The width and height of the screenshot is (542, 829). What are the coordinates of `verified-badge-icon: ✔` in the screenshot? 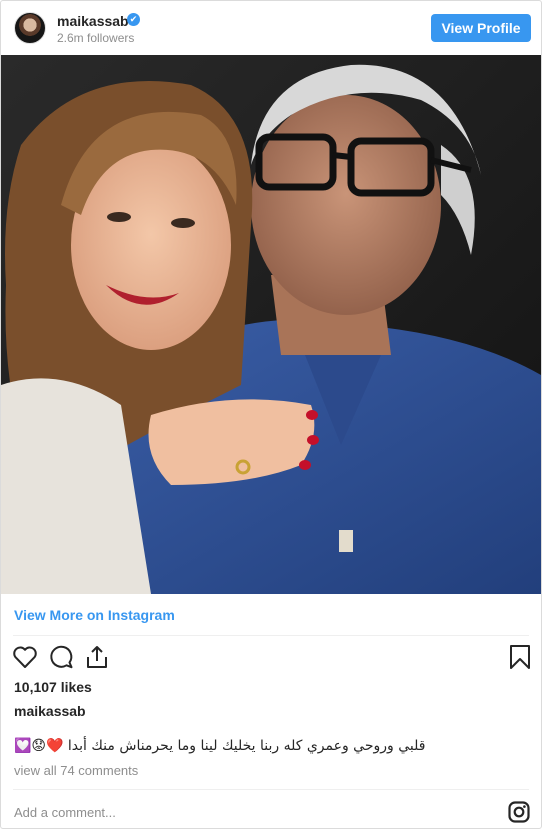 It's located at (133, 19).